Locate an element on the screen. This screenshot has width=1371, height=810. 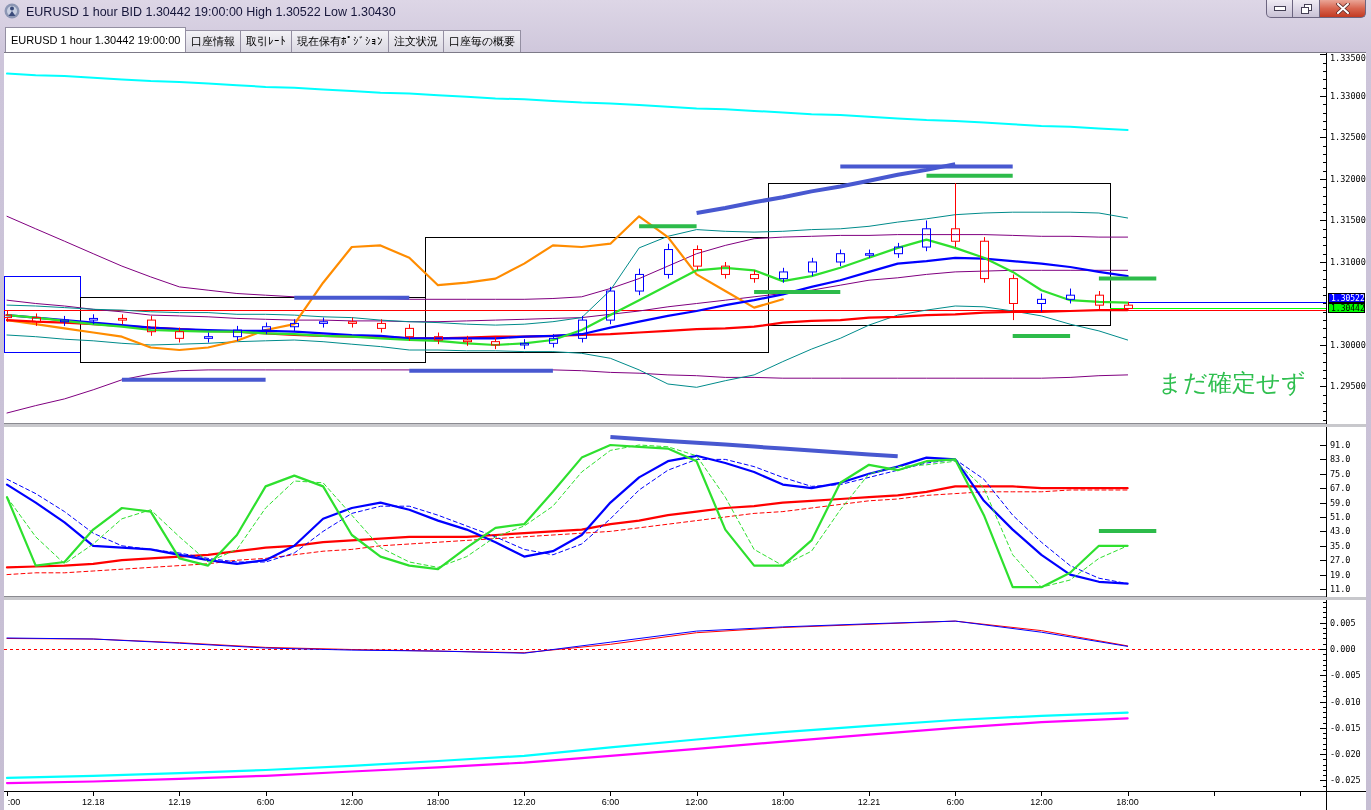
axis-label: -0.020 is located at coordinates (1345, 754).